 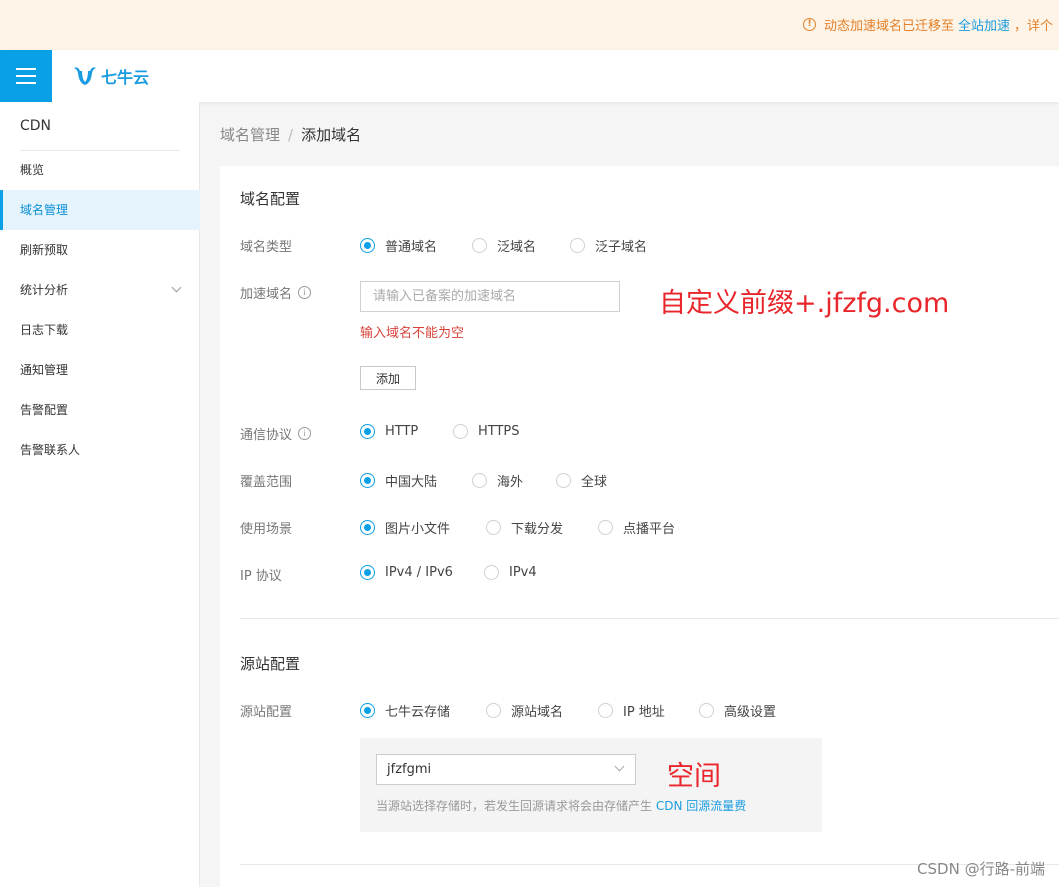 I want to click on radio-origin-qiniu-storage: 七牛云存储, so click(x=405, y=710).